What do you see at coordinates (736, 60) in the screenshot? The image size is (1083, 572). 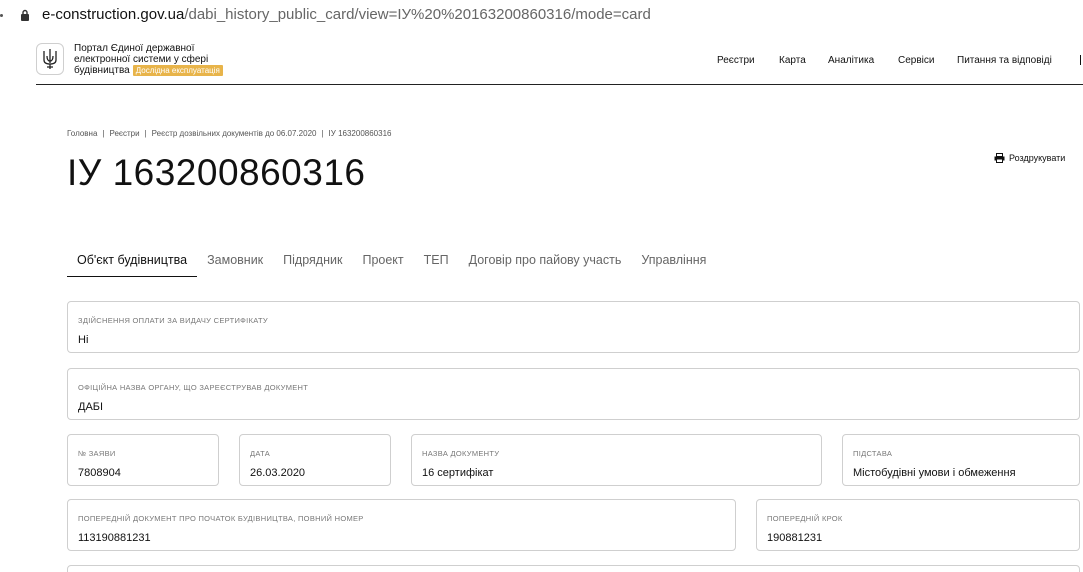 I see `nav-registries: Реєстри` at bounding box center [736, 60].